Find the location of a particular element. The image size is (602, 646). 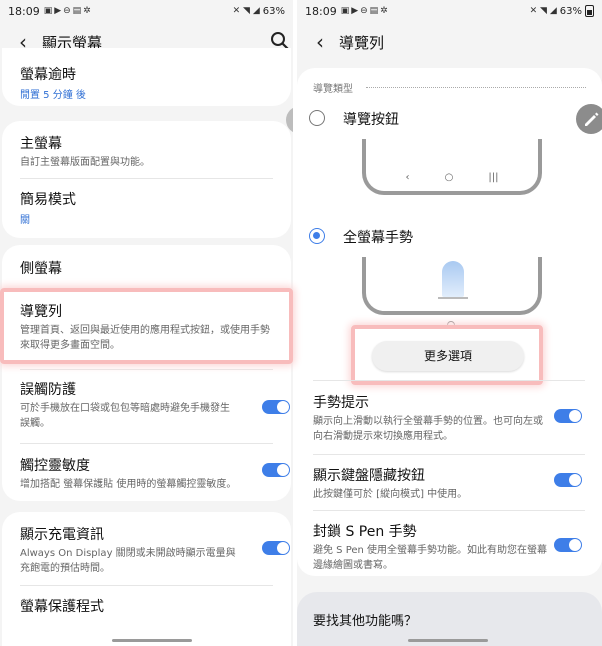

full-gestures-radio is located at coordinates (317, 236).